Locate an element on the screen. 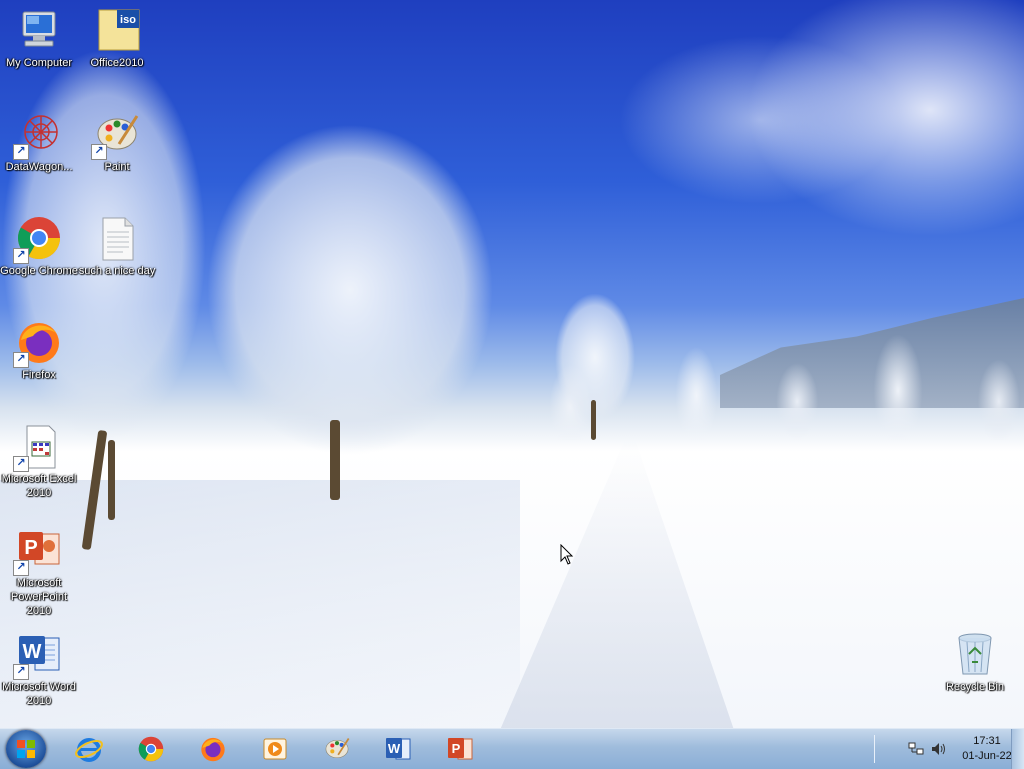  taskbar-paint is located at coordinates (337, 749).